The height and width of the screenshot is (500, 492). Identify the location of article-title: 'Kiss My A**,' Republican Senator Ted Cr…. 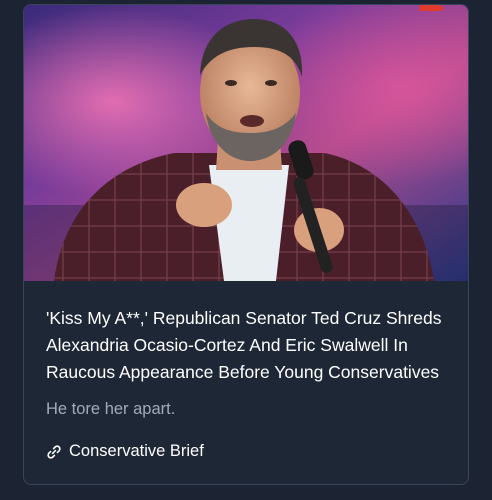
(248, 345).